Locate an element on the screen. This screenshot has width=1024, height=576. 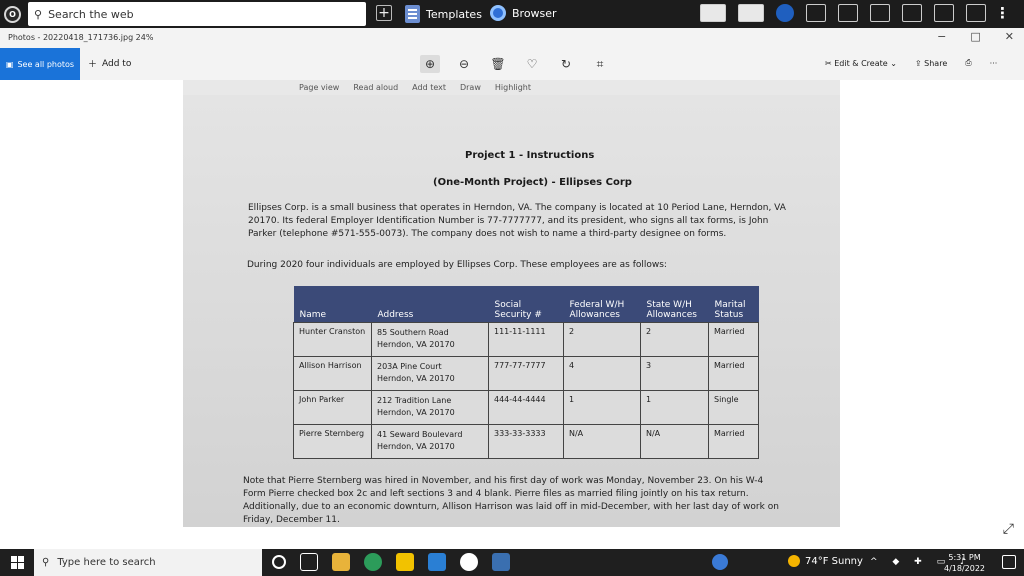
browser-app-icon is located at coordinates (469, 562).